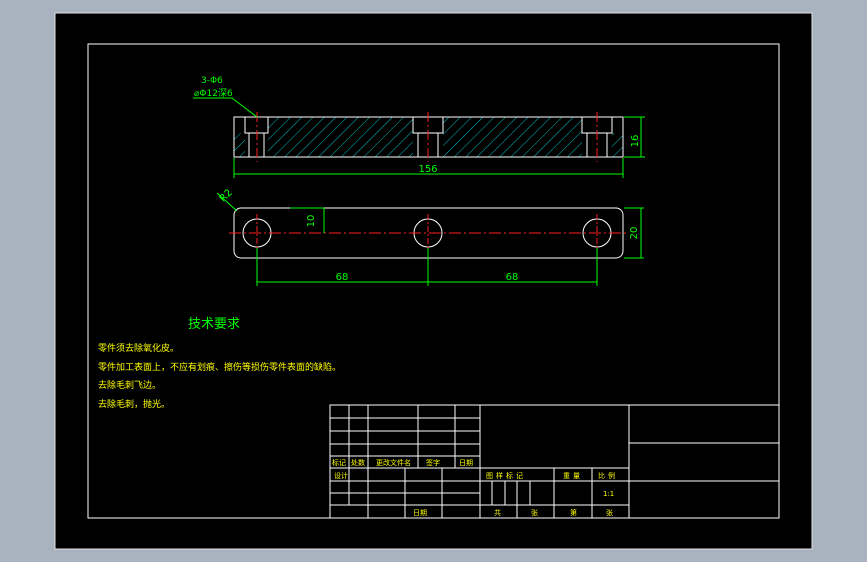 This screenshot has width=867, height=562. I want to click on stage-header-drawing-mark: 图样标记, so click(506, 475).